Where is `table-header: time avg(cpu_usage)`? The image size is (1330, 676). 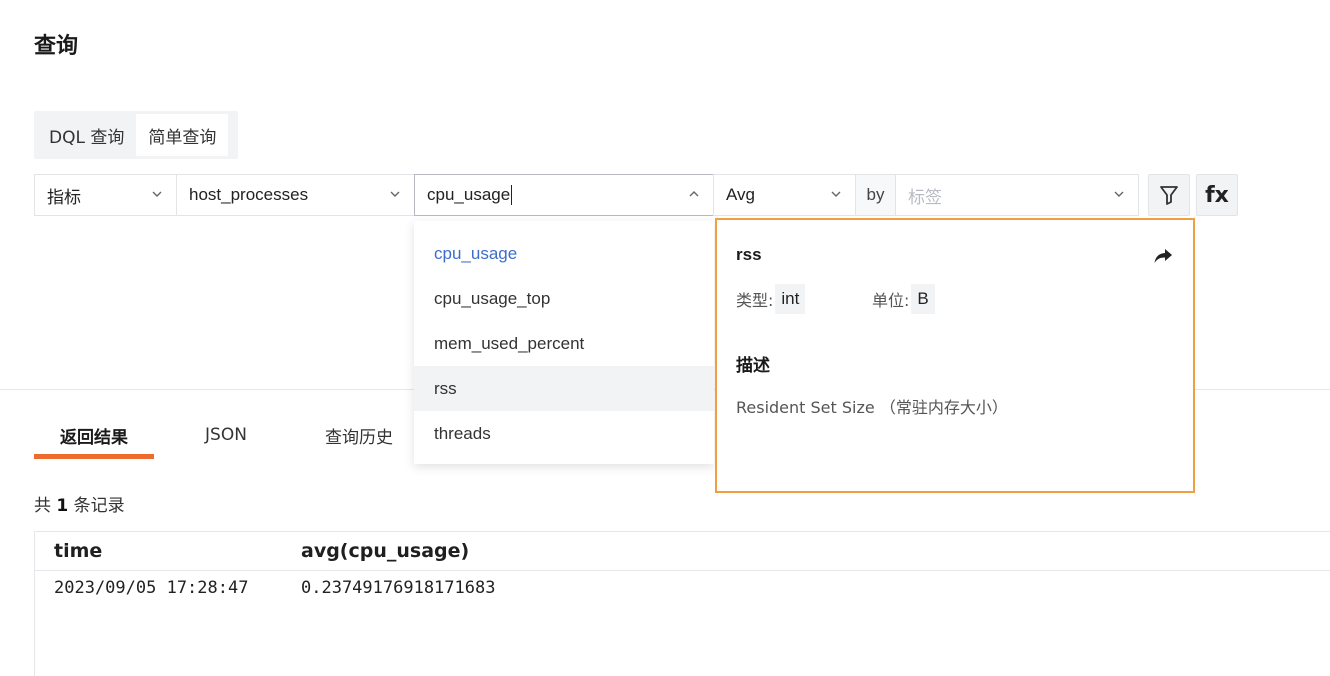 table-header: time avg(cpu_usage) is located at coordinates (682, 551).